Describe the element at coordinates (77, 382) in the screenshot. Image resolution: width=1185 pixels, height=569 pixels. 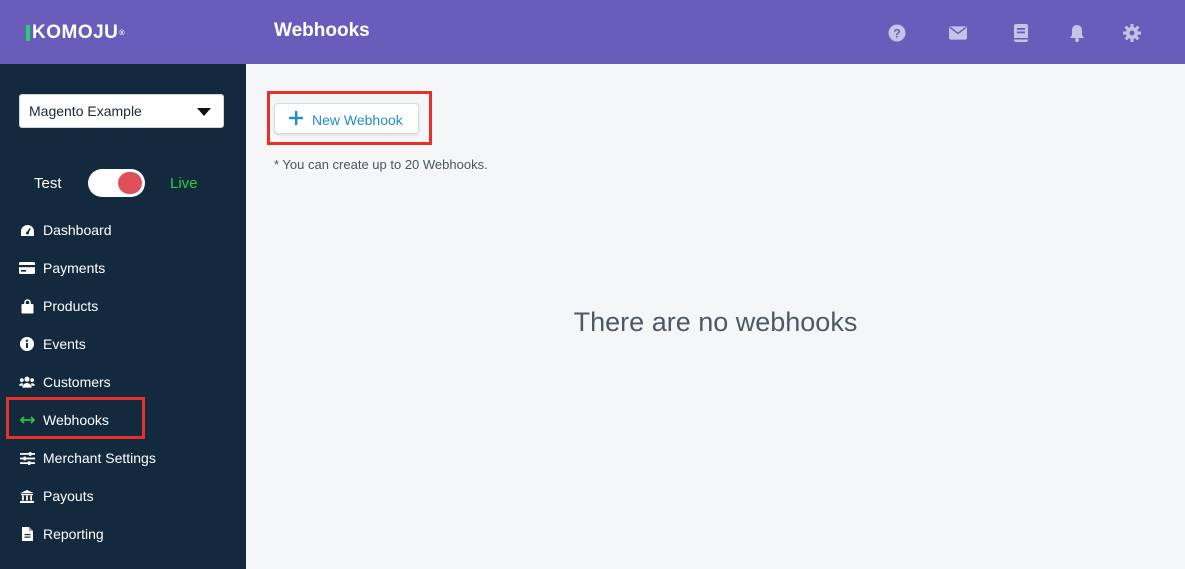
I see `sidebar-item-label: Customers` at that location.